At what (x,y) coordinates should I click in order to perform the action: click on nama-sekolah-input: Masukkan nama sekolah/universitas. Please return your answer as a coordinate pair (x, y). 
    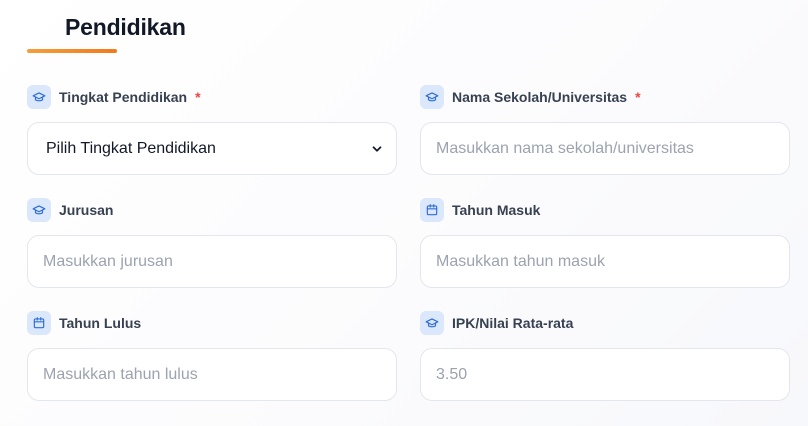
    Looking at the image, I should click on (605, 148).